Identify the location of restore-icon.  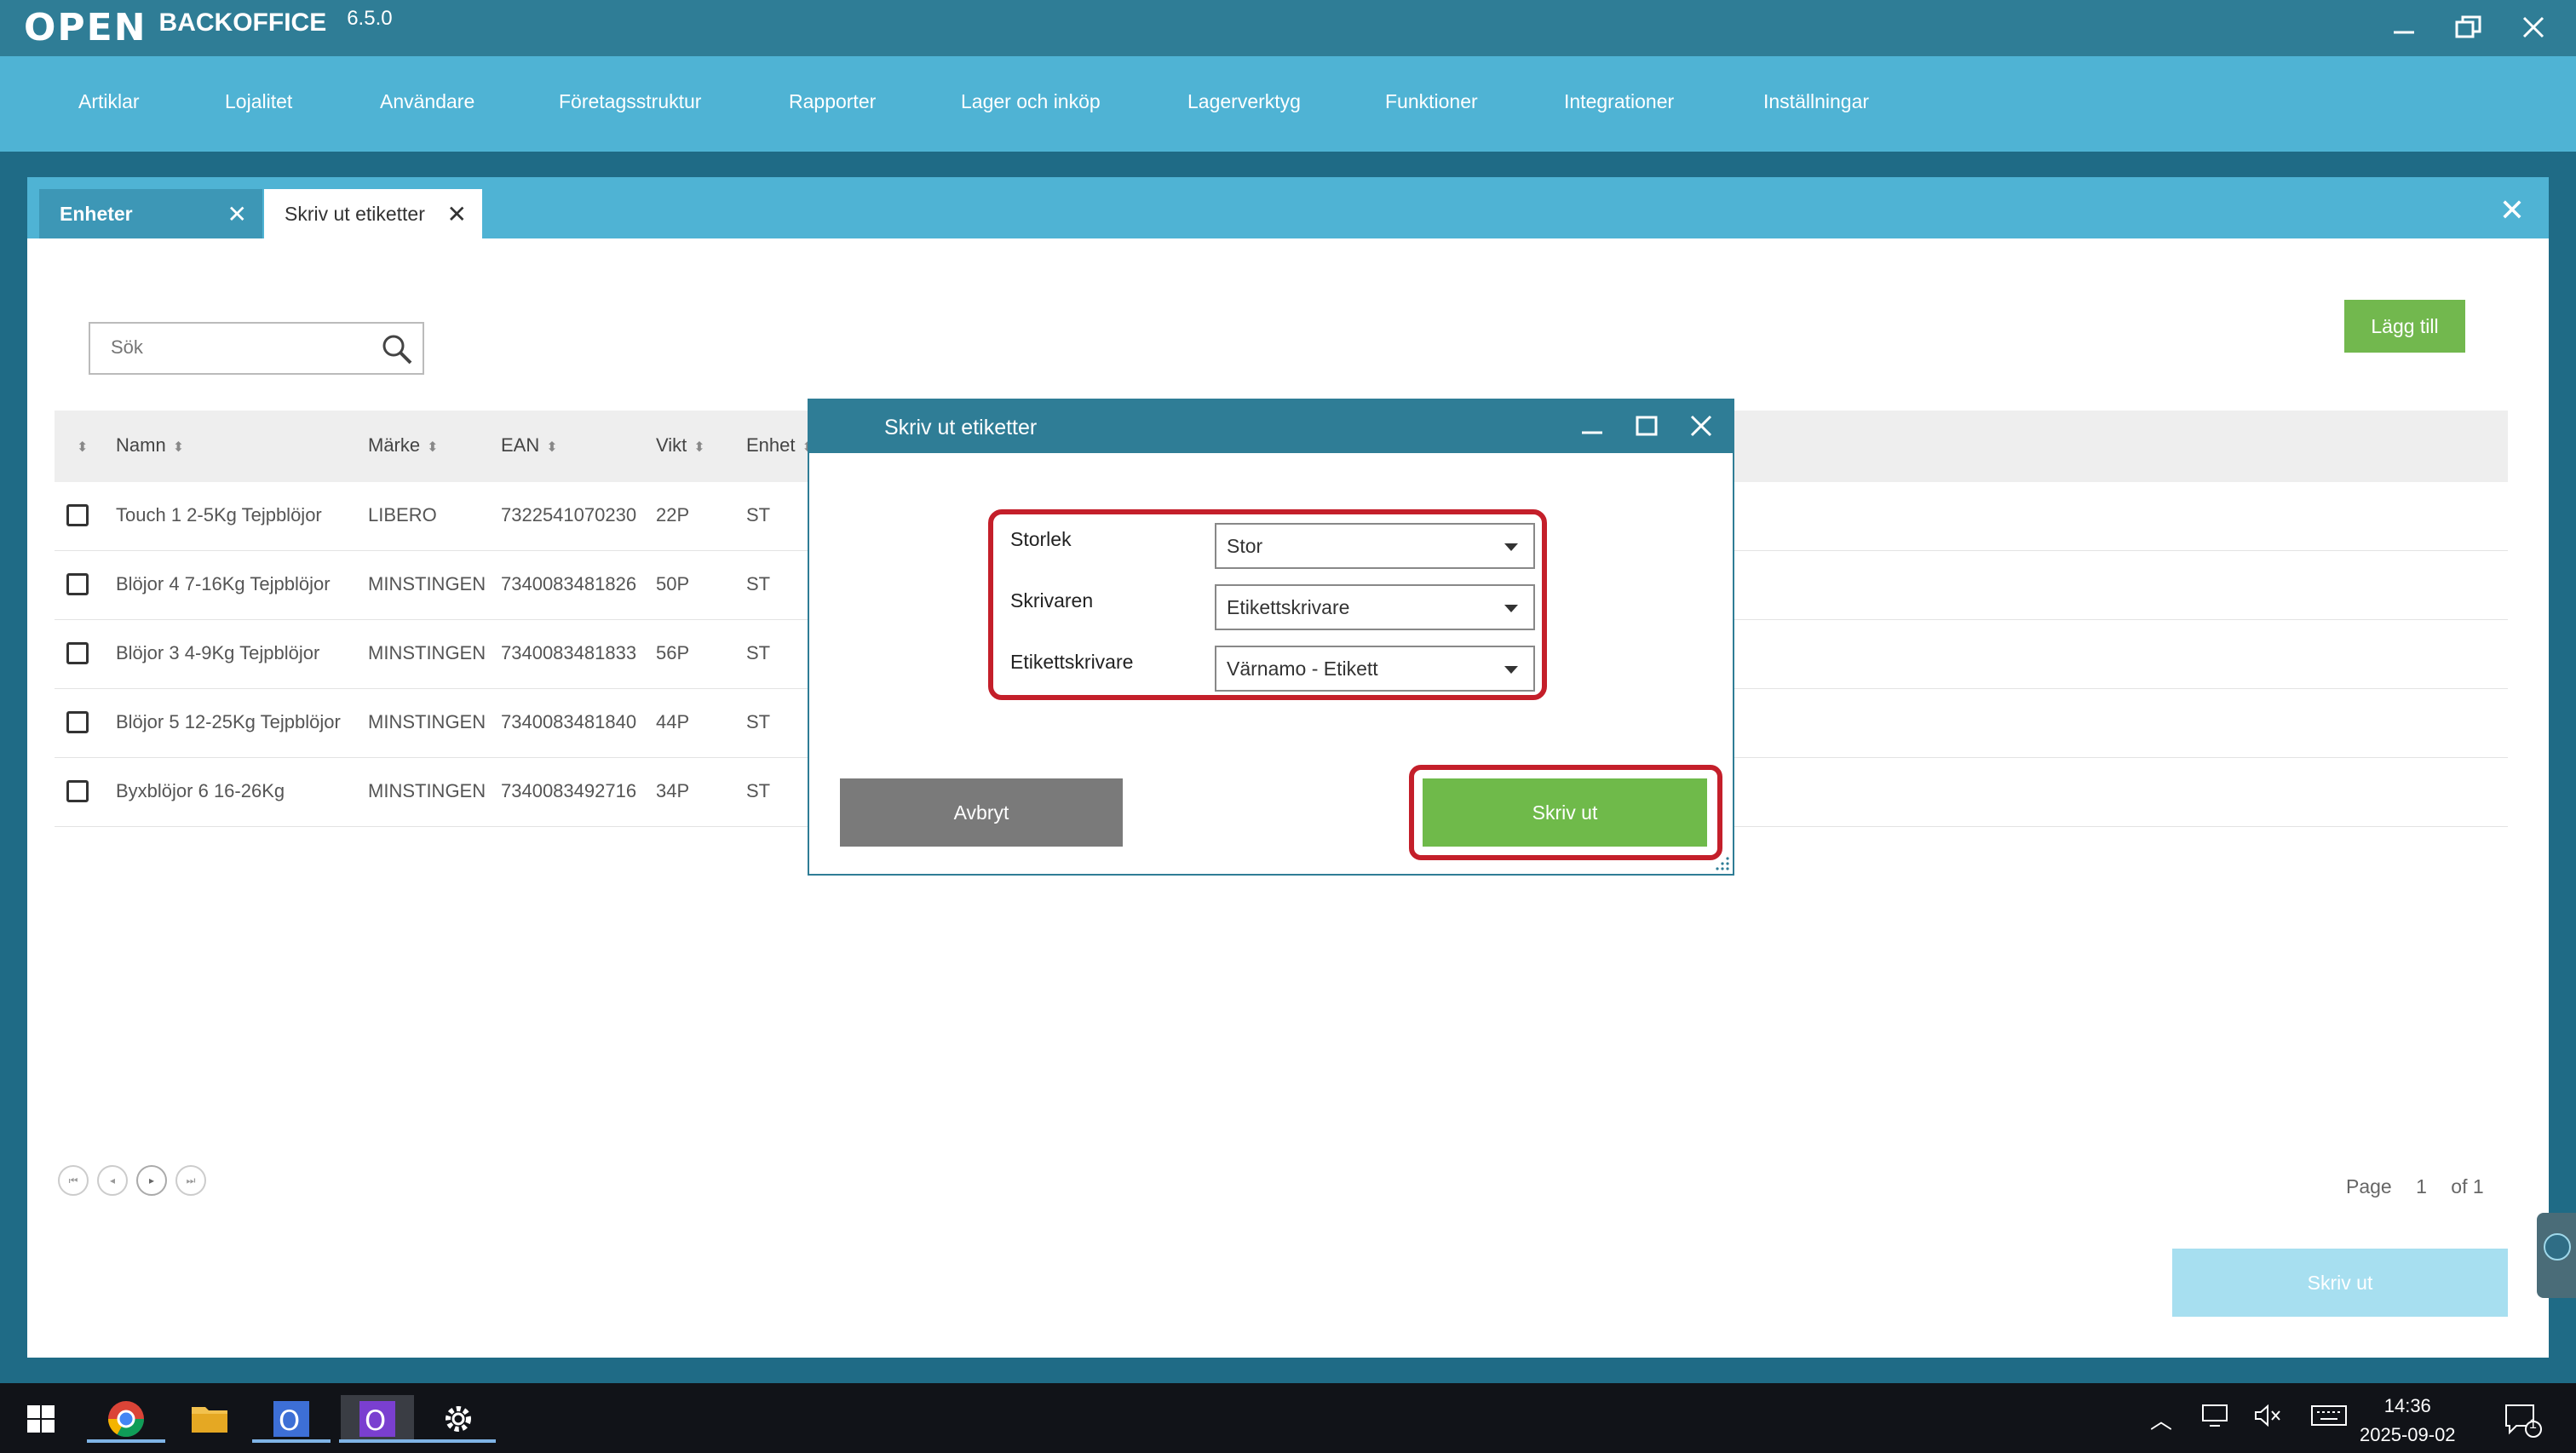
(2469, 27).